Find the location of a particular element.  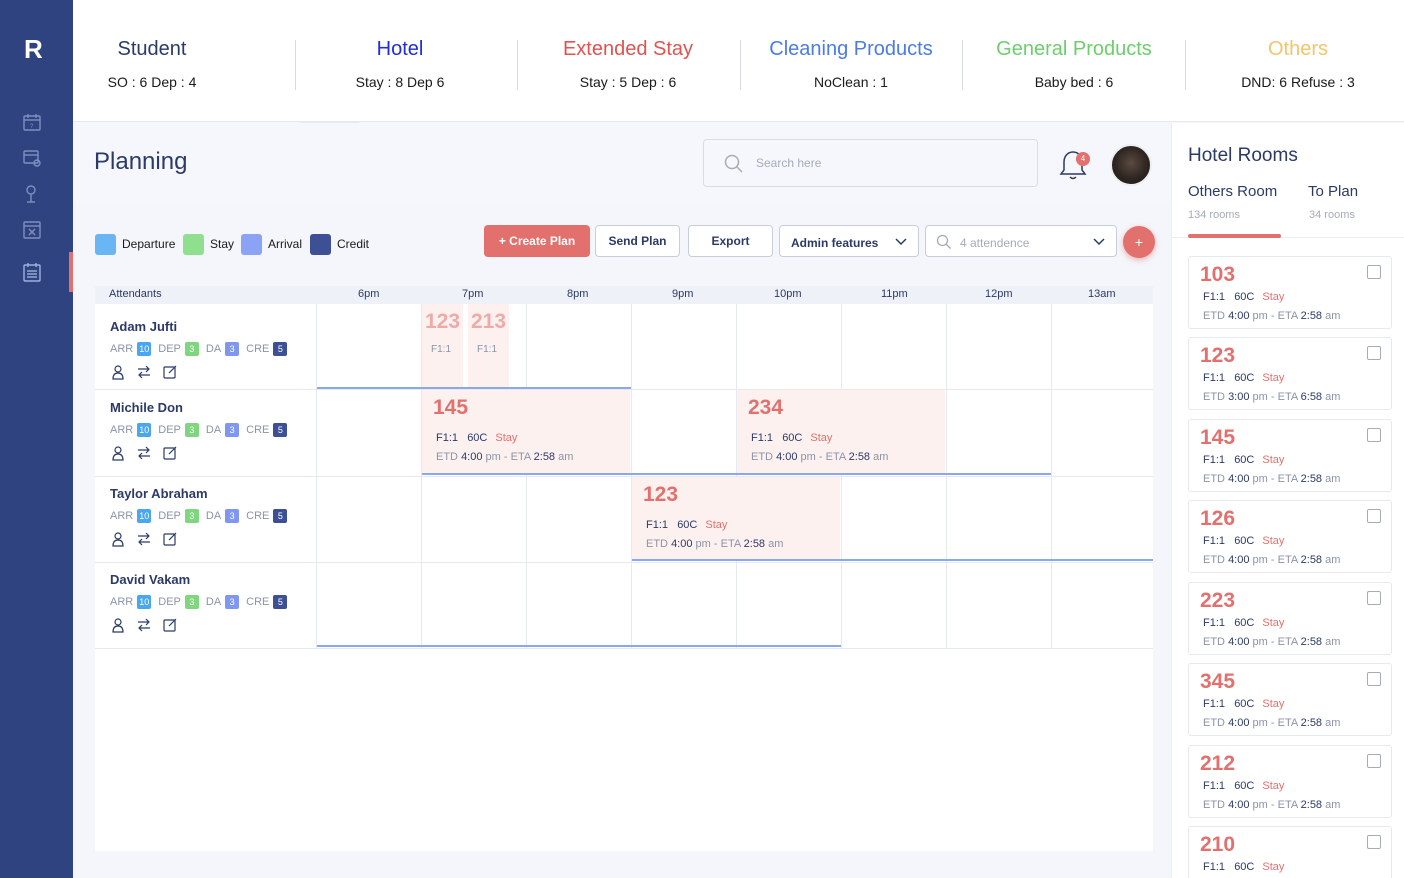

select-label: 4 attendence is located at coordinates (995, 243).